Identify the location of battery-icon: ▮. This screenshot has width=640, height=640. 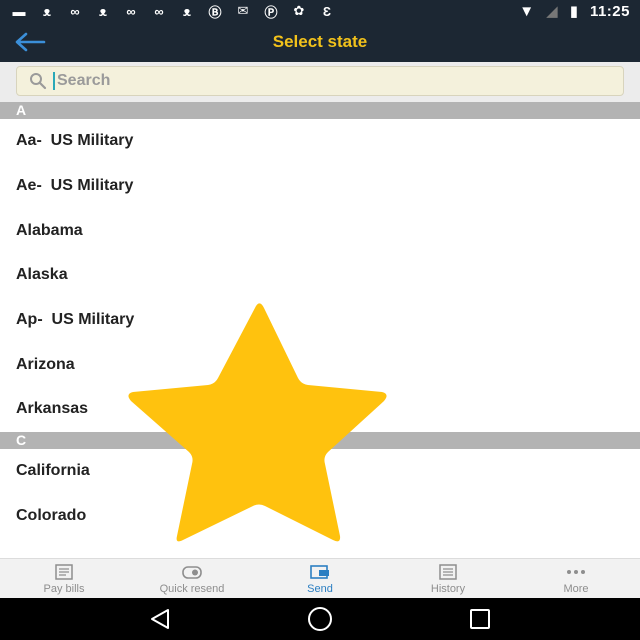
(573, 11).